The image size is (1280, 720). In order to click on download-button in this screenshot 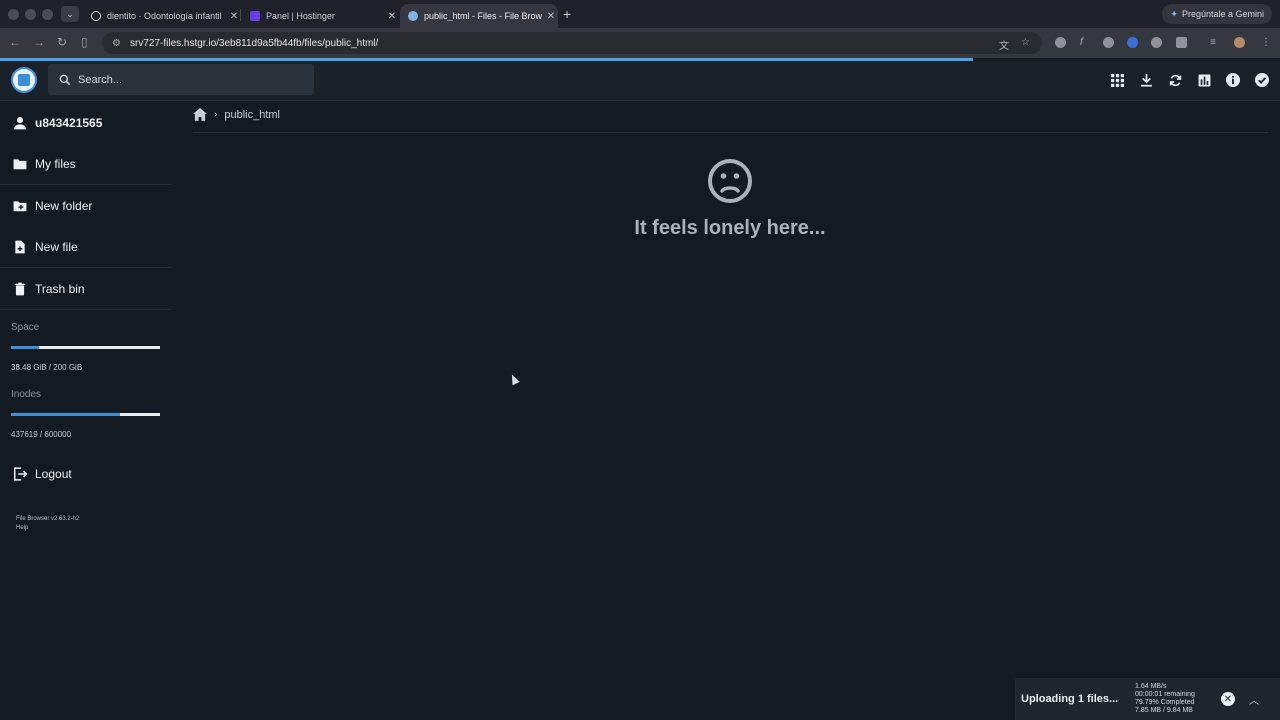, I will do `click(1146, 80)`.